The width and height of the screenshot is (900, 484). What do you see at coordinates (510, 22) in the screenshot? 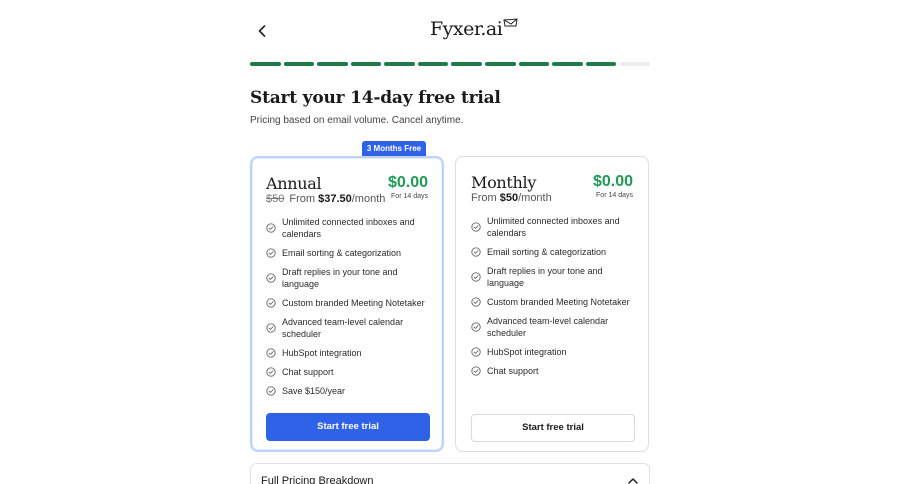
I see `envelope-icon` at bounding box center [510, 22].